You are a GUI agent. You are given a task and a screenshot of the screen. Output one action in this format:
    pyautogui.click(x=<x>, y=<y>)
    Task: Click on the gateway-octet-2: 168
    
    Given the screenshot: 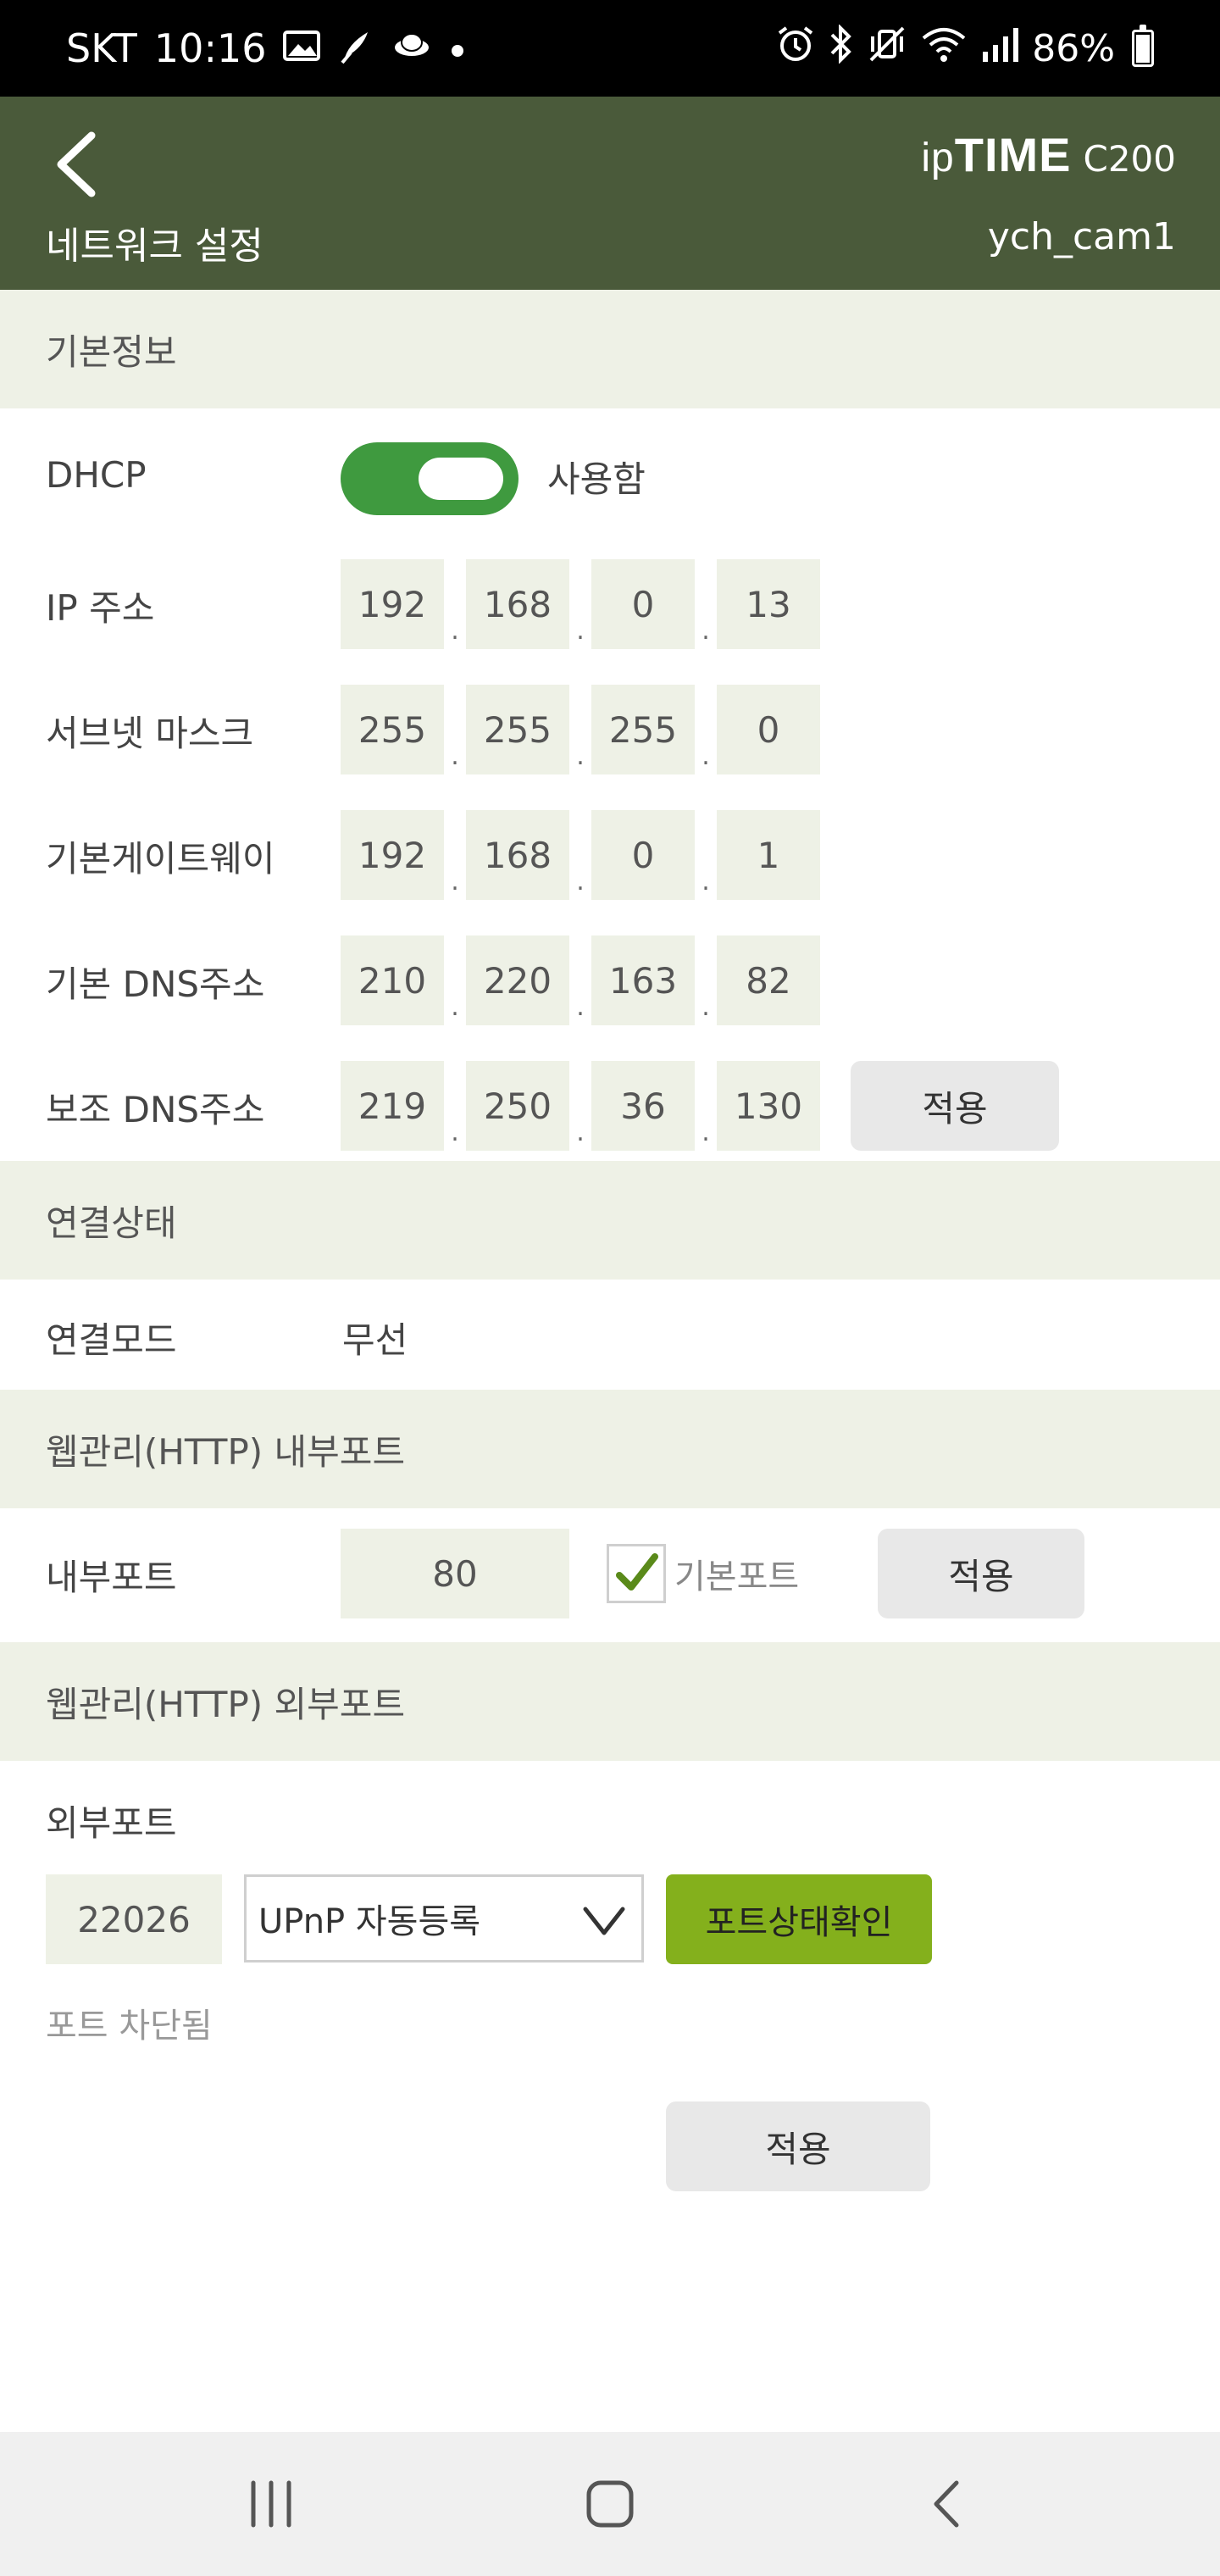 What is the action you would take?
    pyautogui.click(x=517, y=855)
    